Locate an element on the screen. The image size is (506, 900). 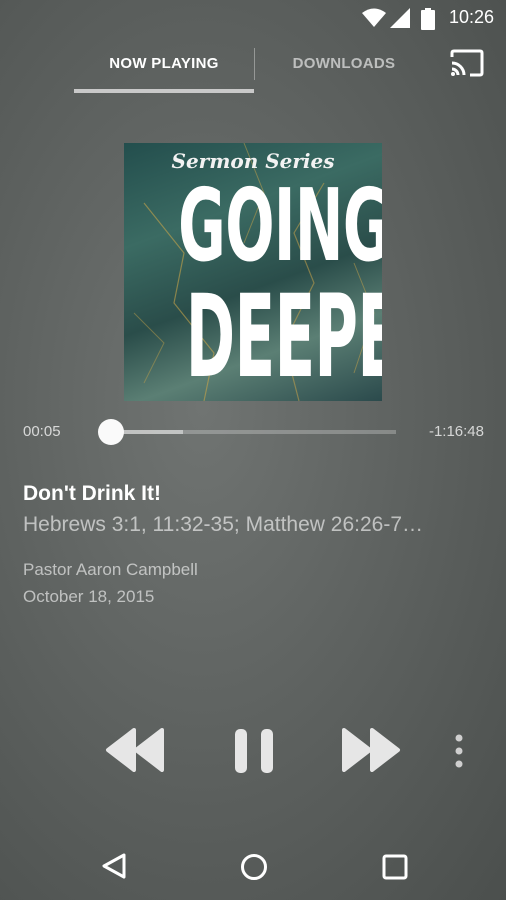
home-icon is located at coordinates (254, 867).